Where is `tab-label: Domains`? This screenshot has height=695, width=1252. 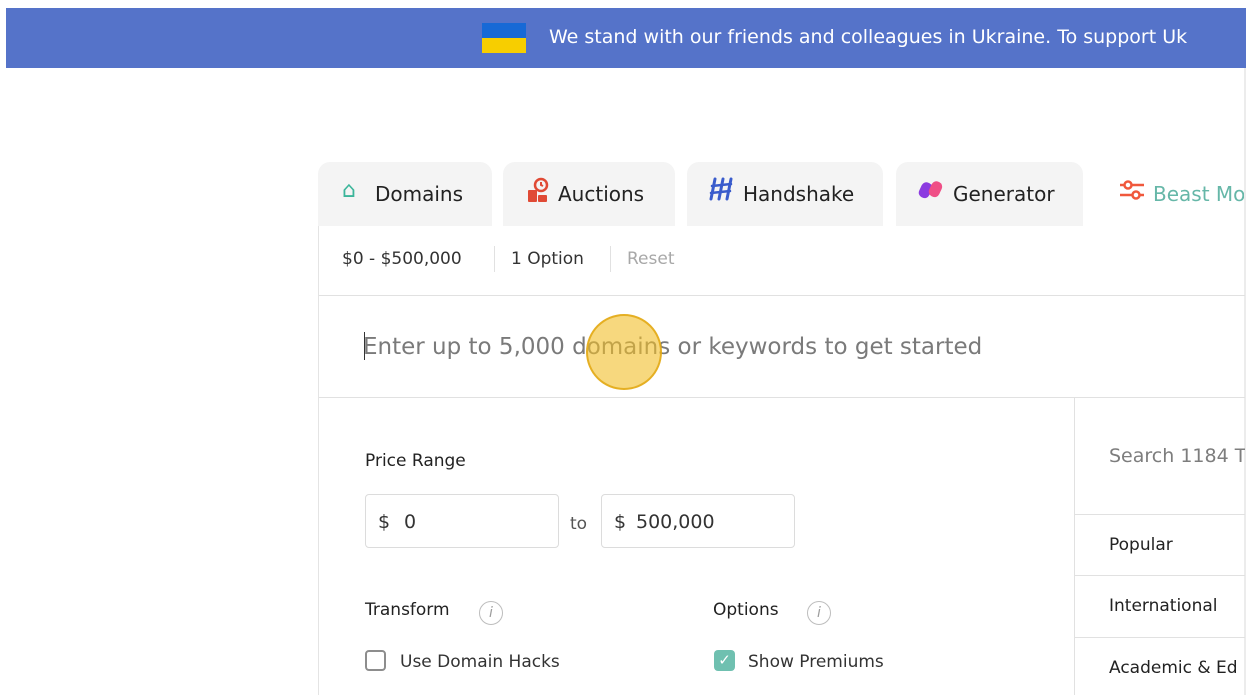 tab-label: Domains is located at coordinates (419, 194).